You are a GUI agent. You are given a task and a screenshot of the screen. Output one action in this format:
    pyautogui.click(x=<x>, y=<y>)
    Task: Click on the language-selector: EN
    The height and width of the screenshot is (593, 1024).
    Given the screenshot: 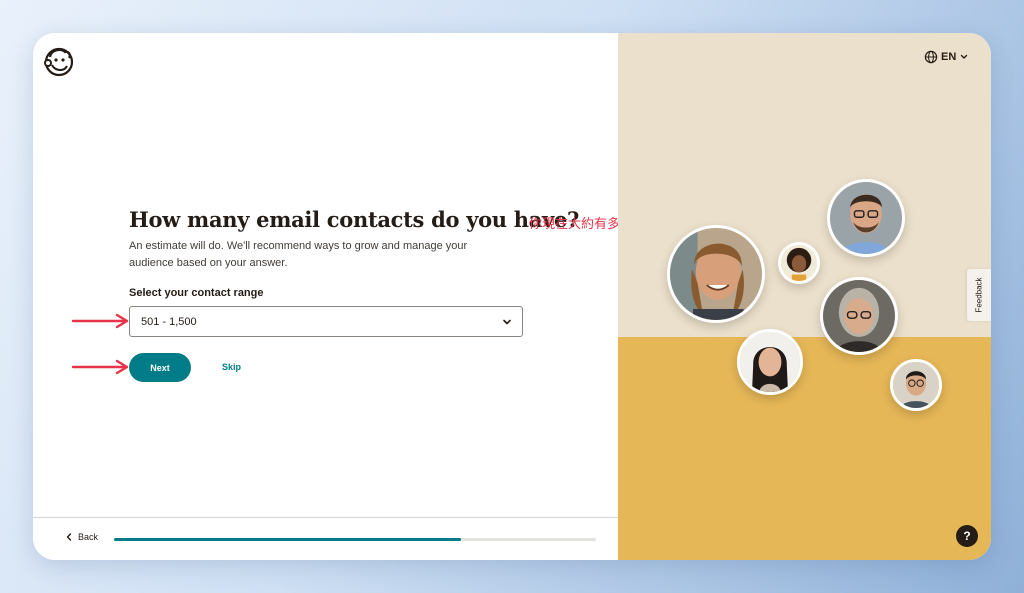 What is the action you would take?
    pyautogui.click(x=946, y=57)
    